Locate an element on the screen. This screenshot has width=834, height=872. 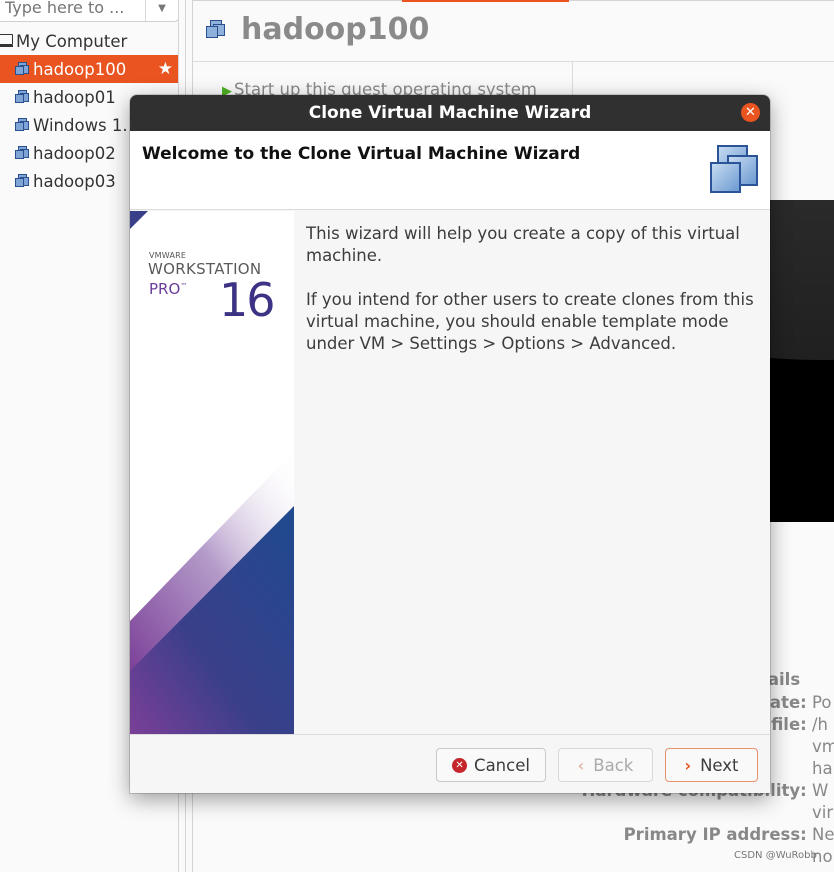
brand-vendor: VMWARE is located at coordinates (168, 255).